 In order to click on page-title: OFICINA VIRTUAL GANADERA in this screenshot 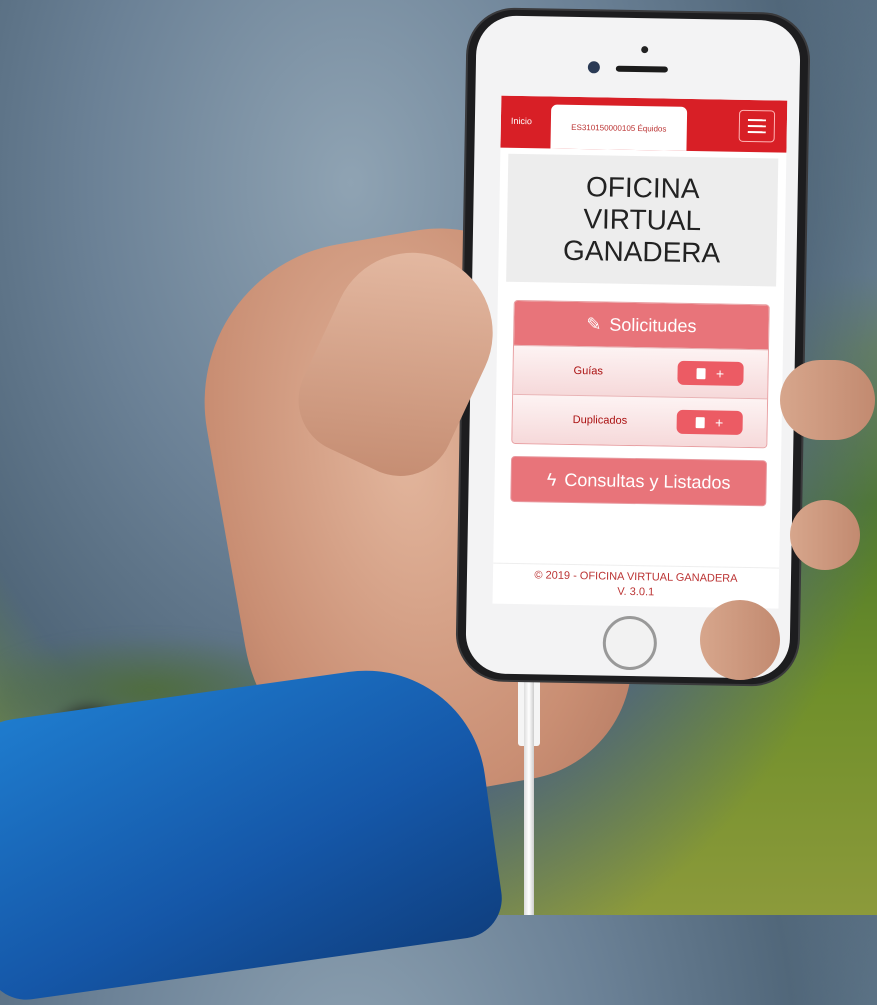, I will do `click(642, 220)`.